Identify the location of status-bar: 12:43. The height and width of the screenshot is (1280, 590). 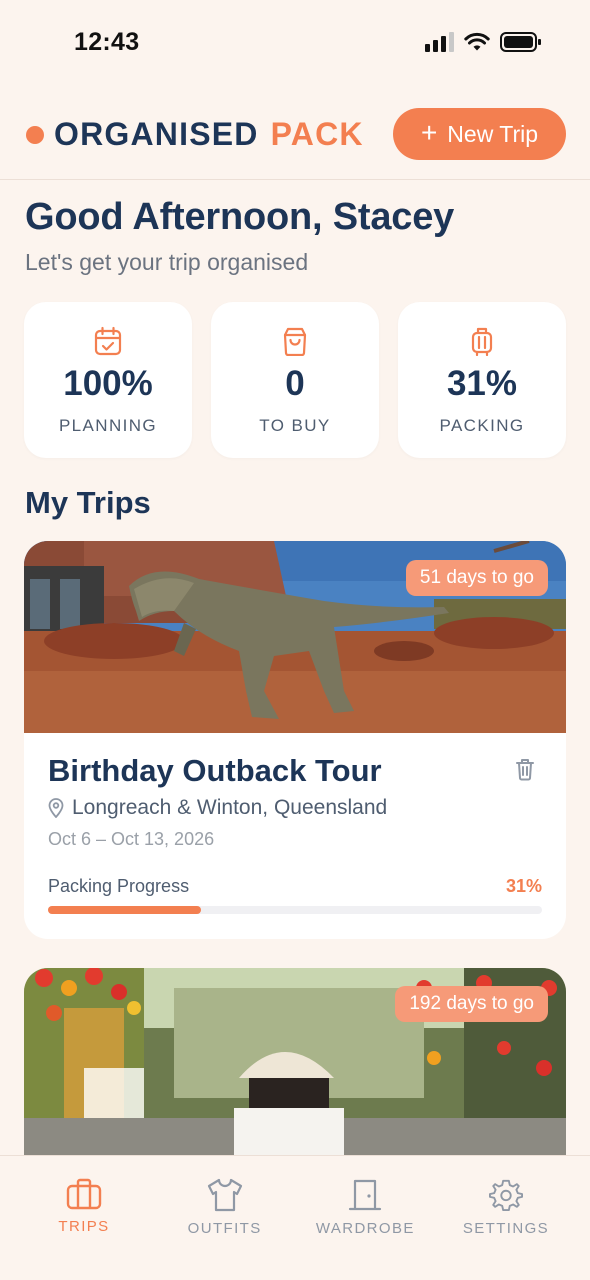
(295, 44).